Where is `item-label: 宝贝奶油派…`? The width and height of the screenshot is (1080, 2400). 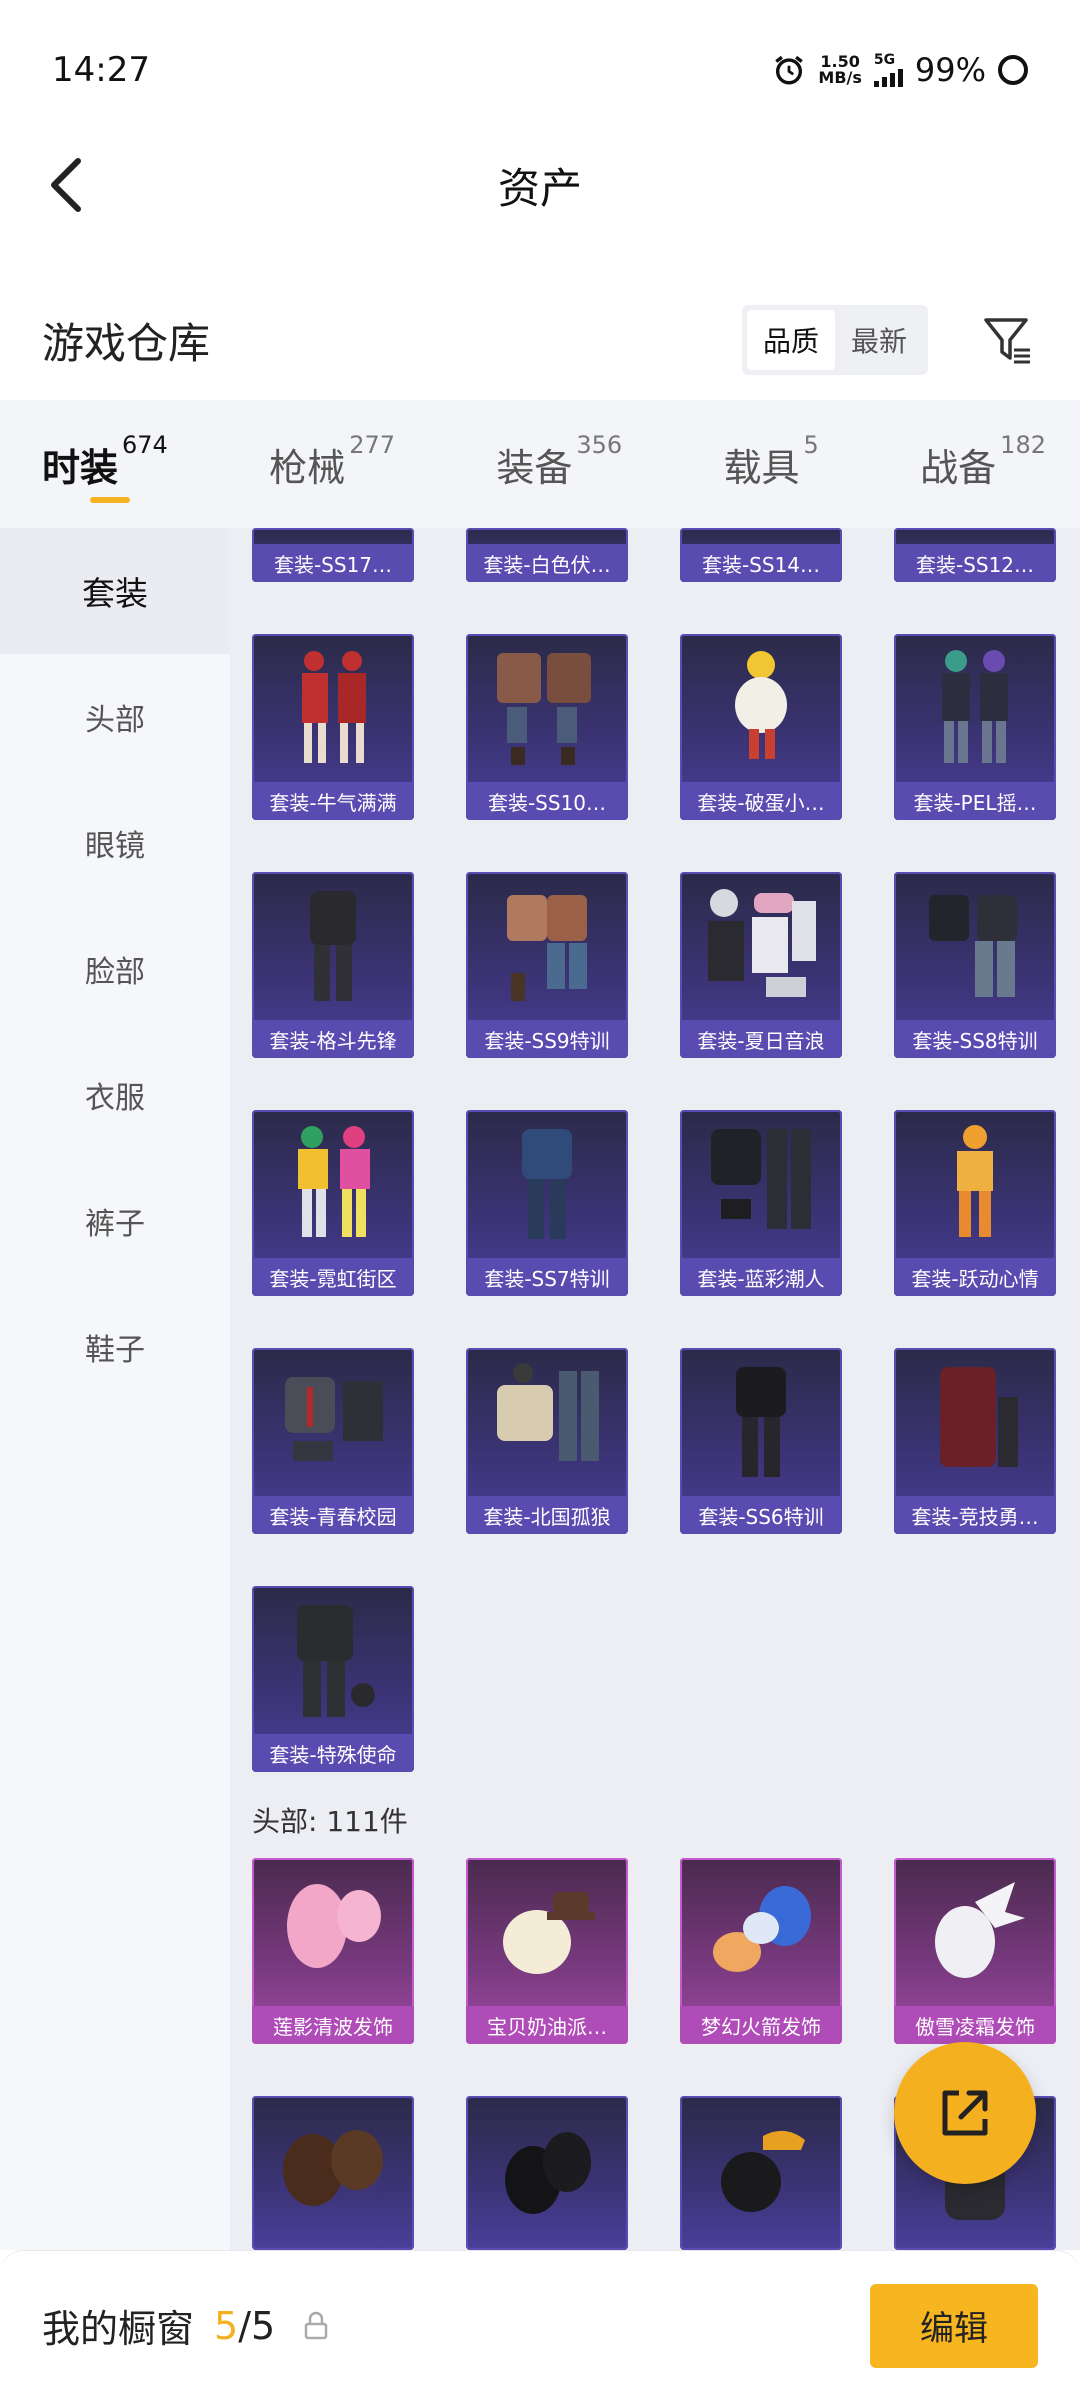
item-label: 宝贝奶油派… is located at coordinates (547, 2025).